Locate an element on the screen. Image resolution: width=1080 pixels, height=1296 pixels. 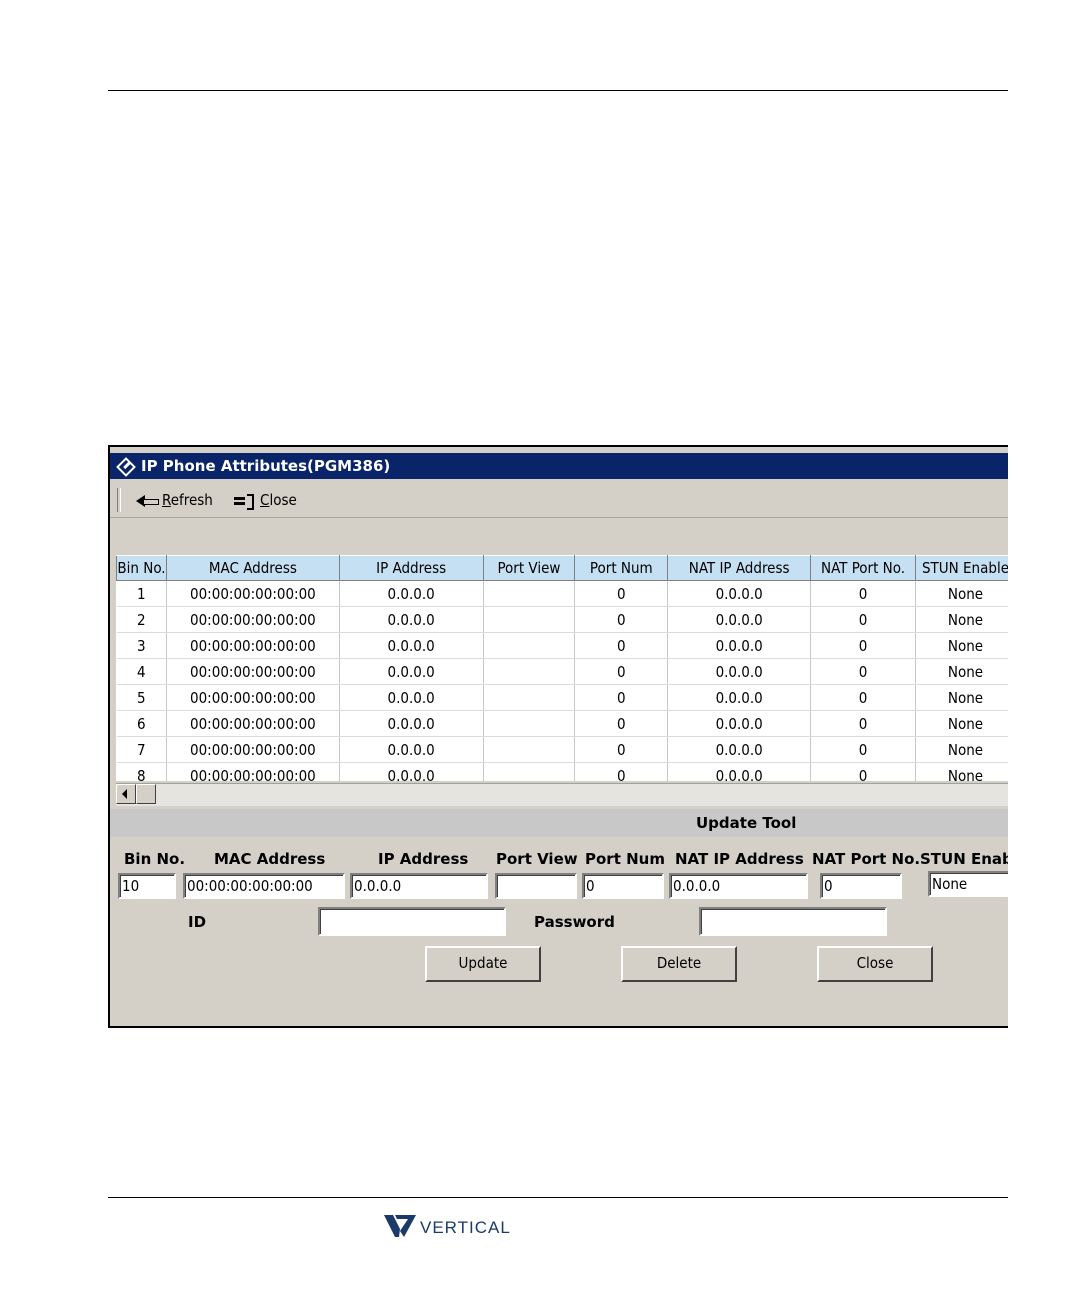
port-num-input: 0 is located at coordinates (623, 886).